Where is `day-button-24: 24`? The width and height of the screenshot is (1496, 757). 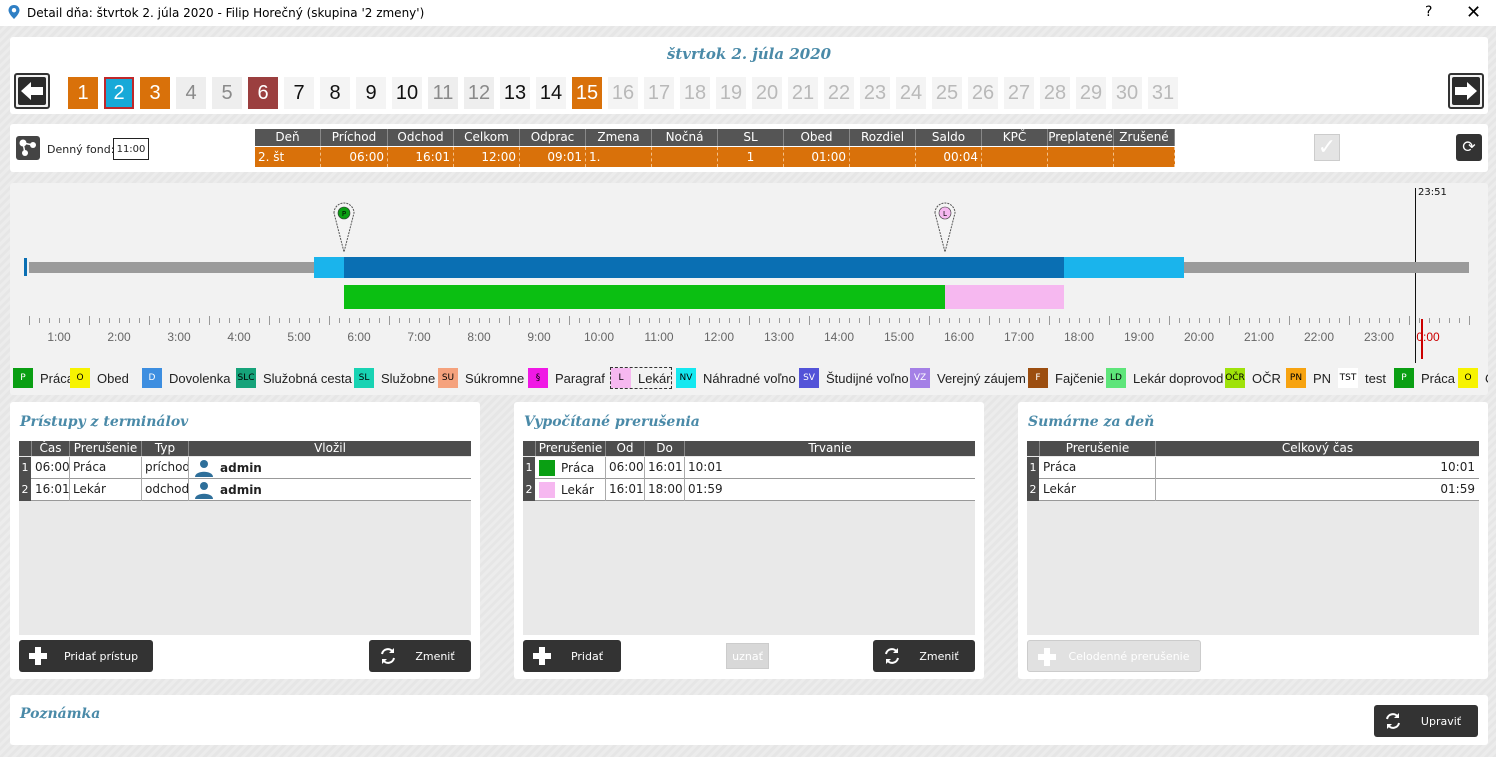
day-button-24: 24 is located at coordinates (911, 93).